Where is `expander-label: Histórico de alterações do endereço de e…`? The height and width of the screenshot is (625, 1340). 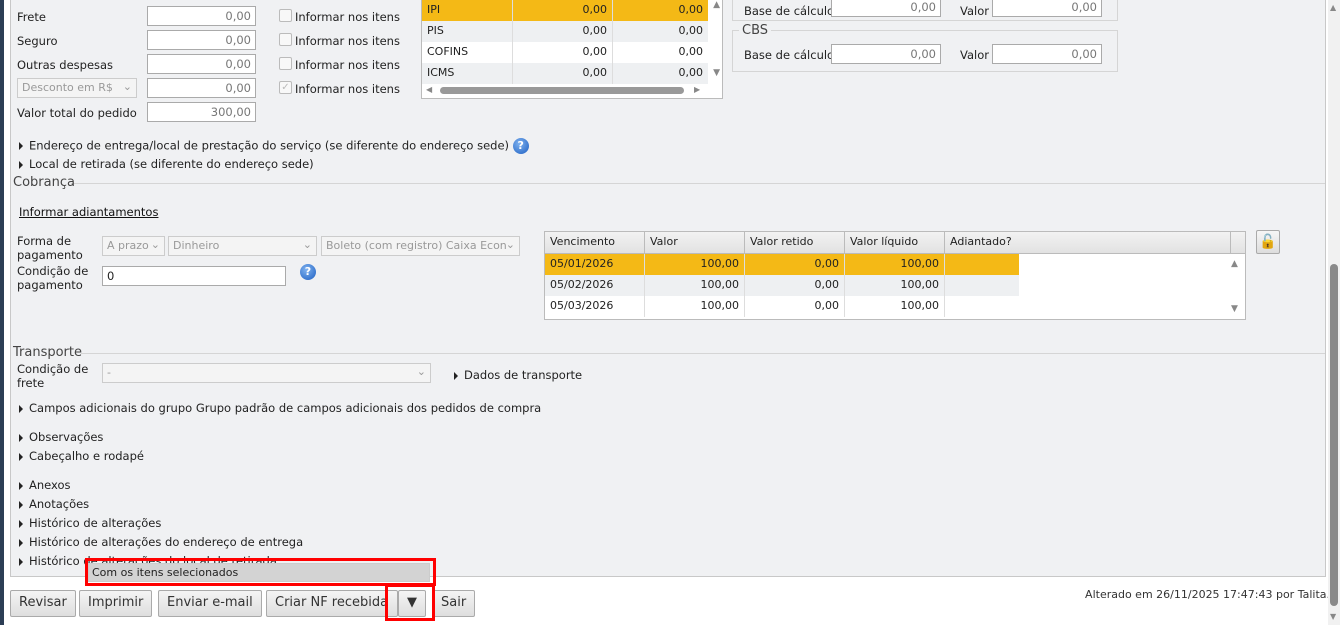 expander-label: Histórico de alterações do endereço de e… is located at coordinates (166, 542).